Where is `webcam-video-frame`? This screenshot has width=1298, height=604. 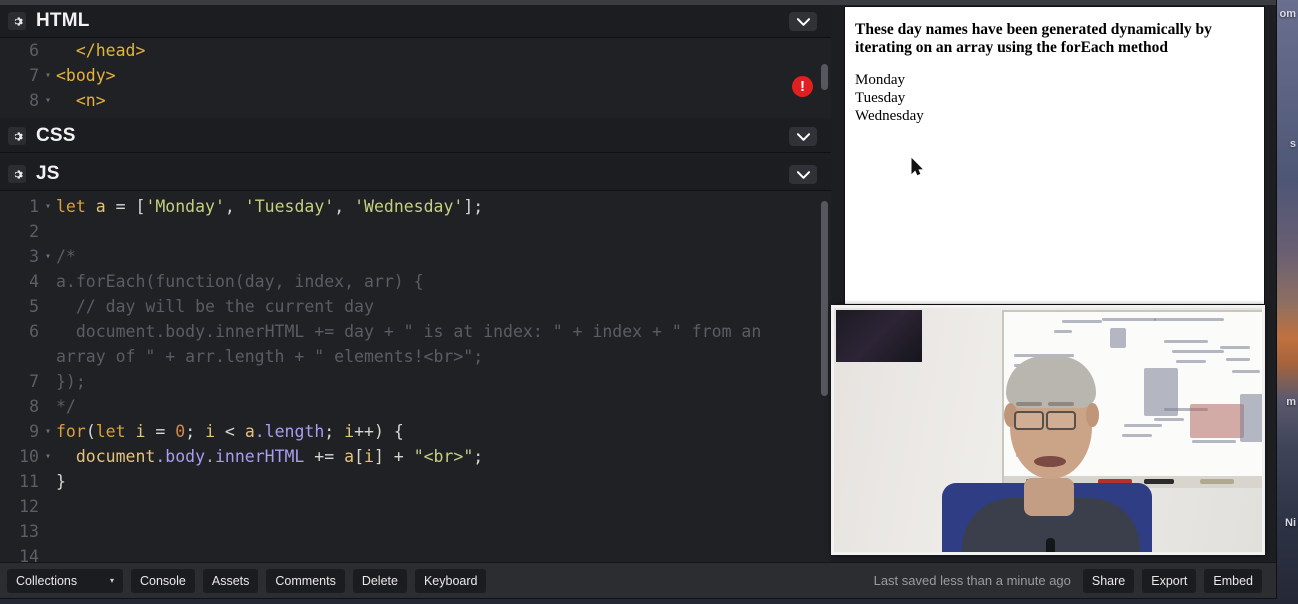
webcam-video-frame is located at coordinates (1048, 430).